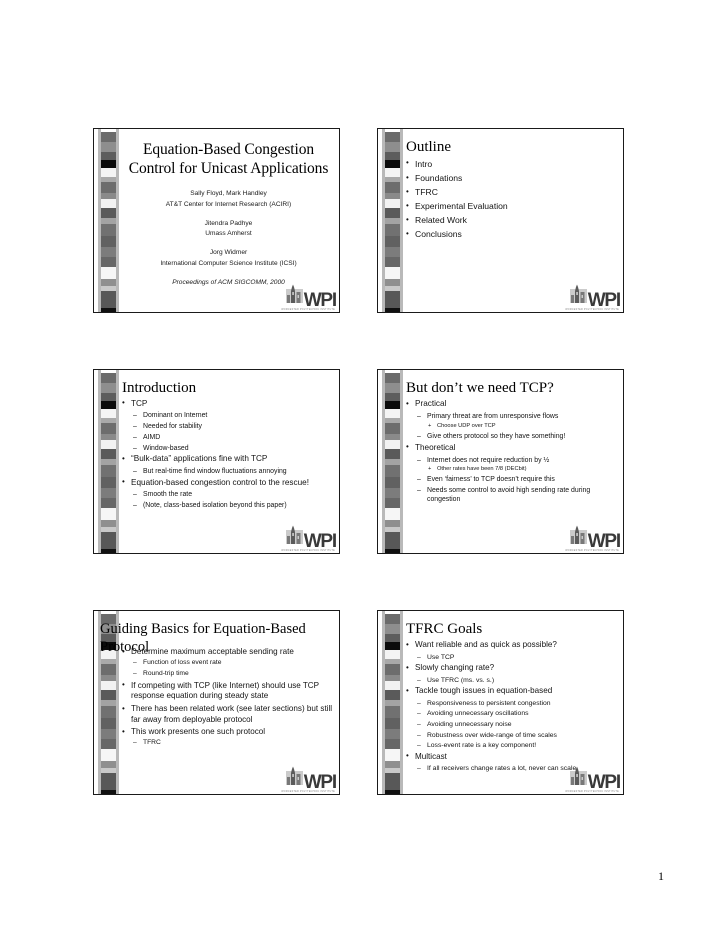  What do you see at coordinates (480, 388) in the screenshot?
I see `slide-heading: But don’t we need TCP?` at bounding box center [480, 388].